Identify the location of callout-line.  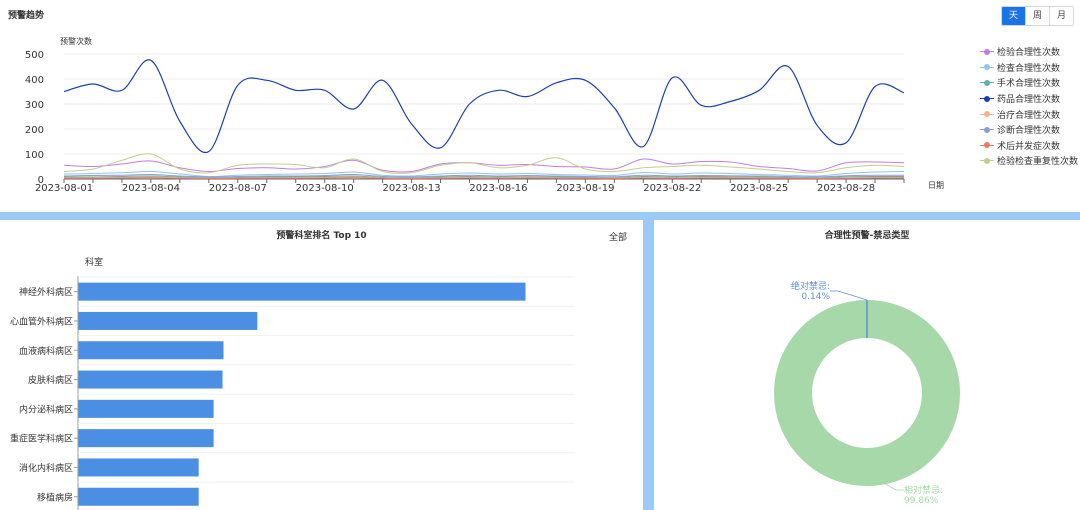
(849, 295).